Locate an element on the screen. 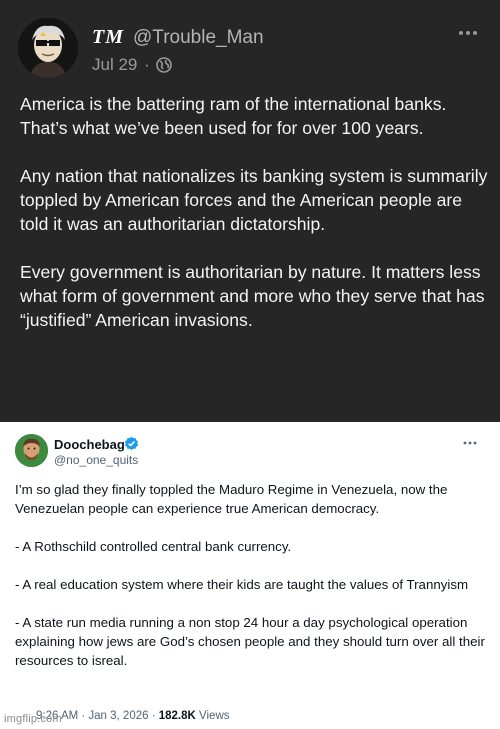 This screenshot has width=500, height=729. display-name: Doochebag is located at coordinates (89, 444).